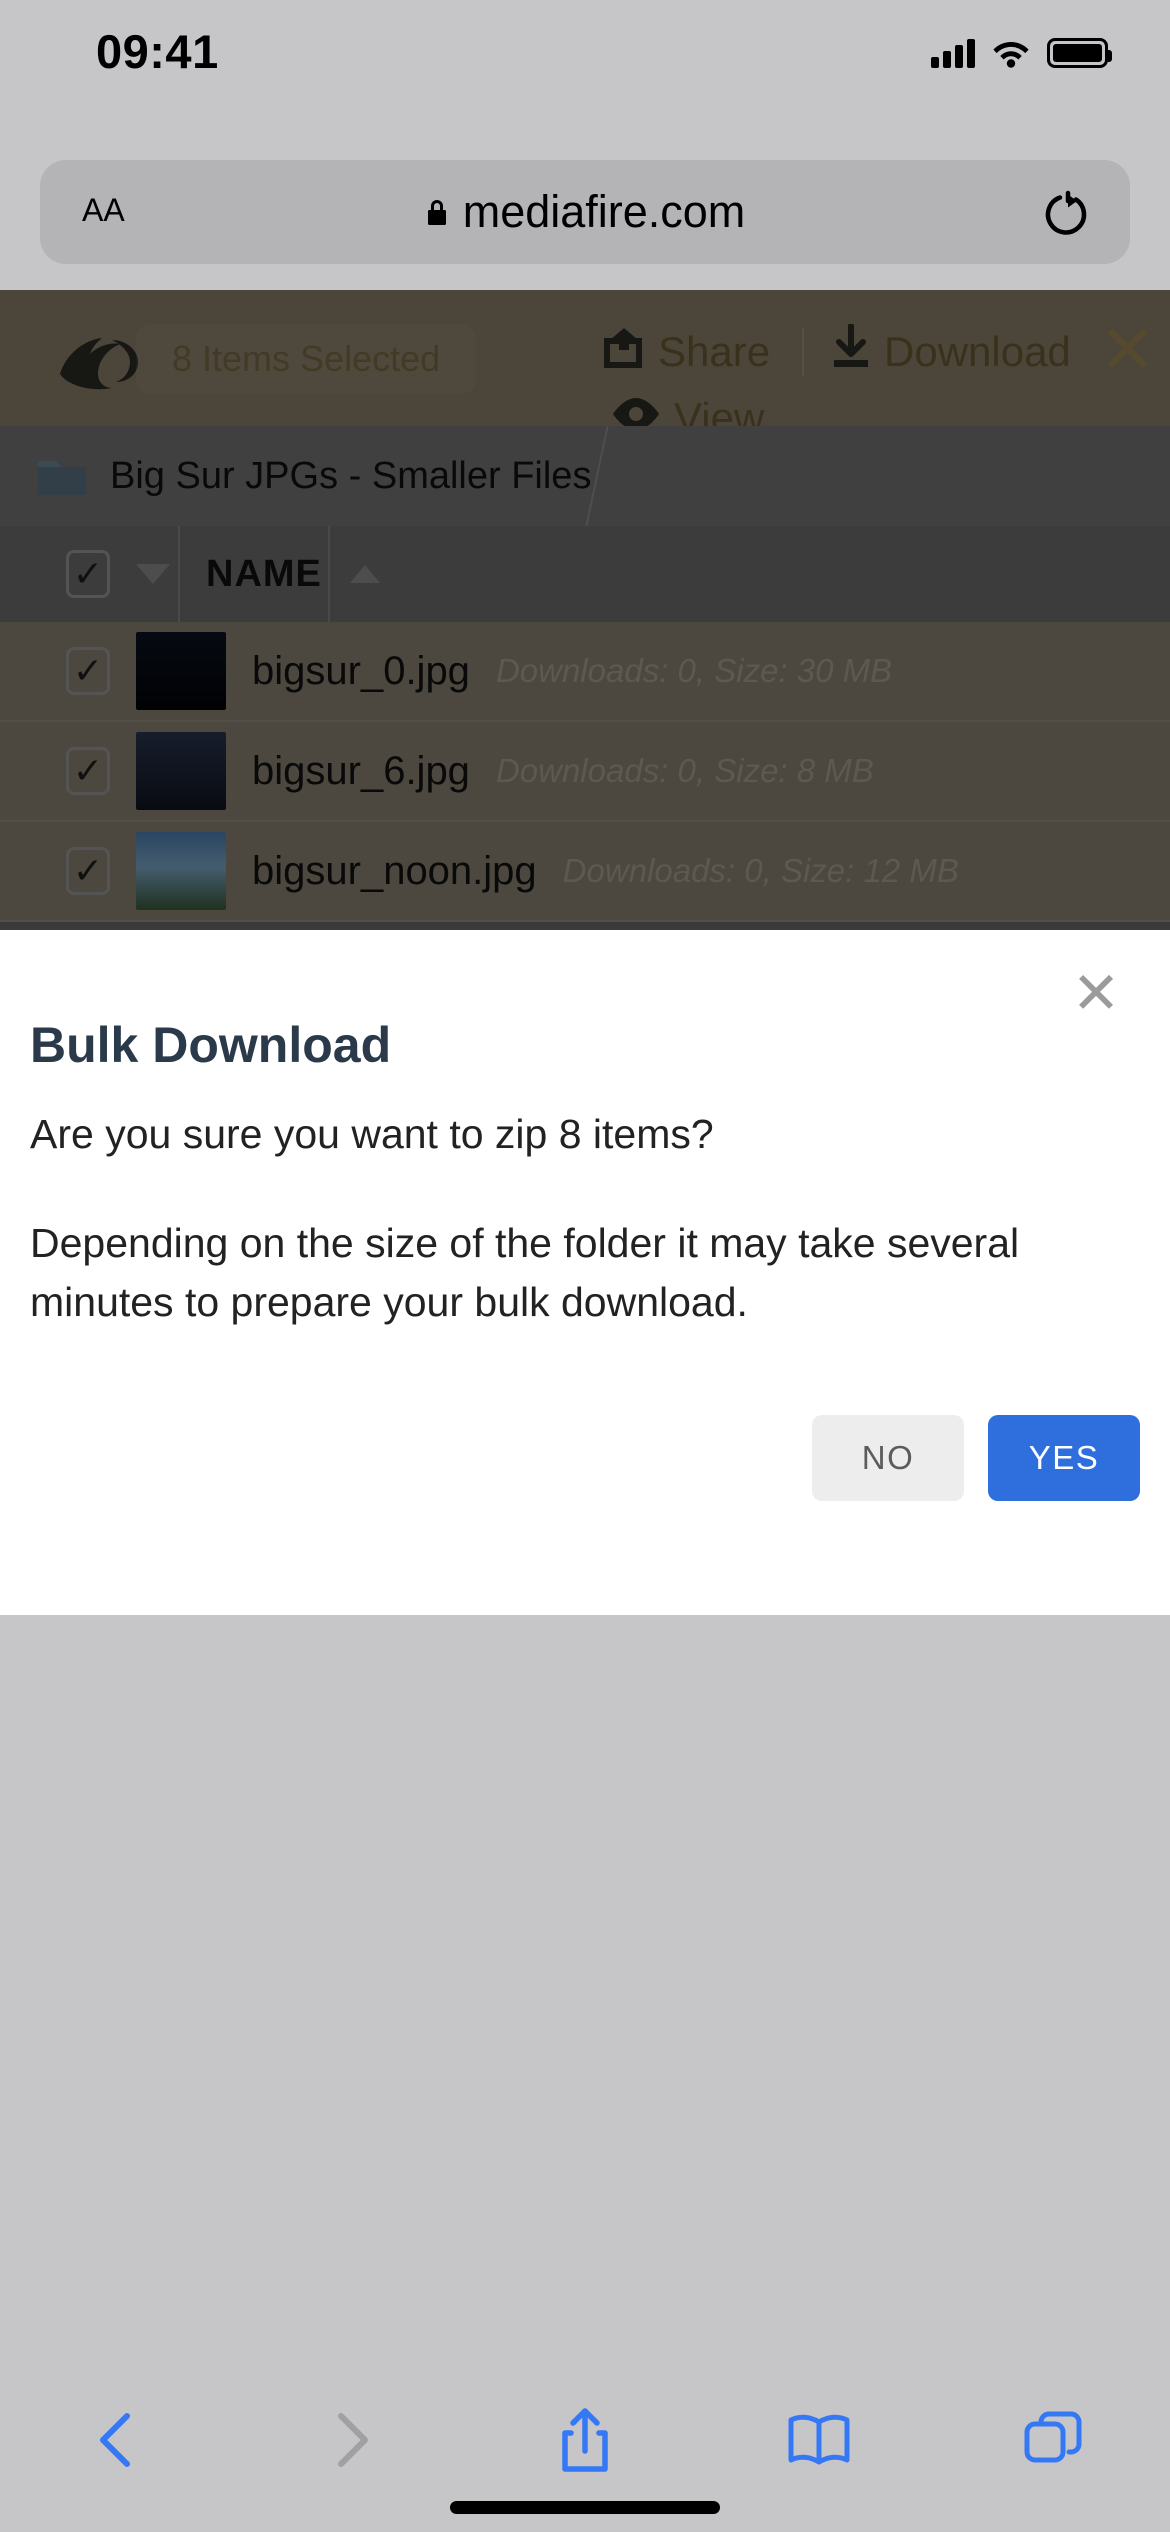 This screenshot has width=1170, height=2532. I want to click on tabs-button, so click(1053, 2440).